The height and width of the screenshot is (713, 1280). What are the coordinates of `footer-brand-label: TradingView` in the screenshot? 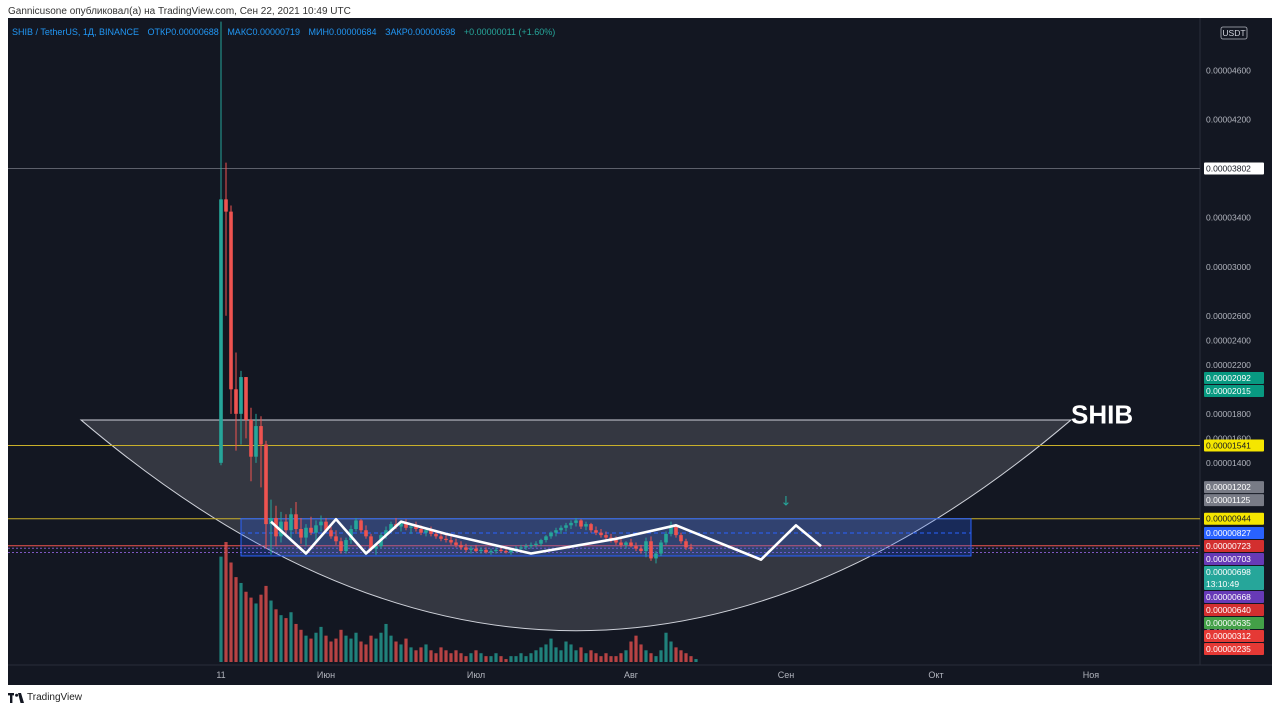 It's located at (55, 697).